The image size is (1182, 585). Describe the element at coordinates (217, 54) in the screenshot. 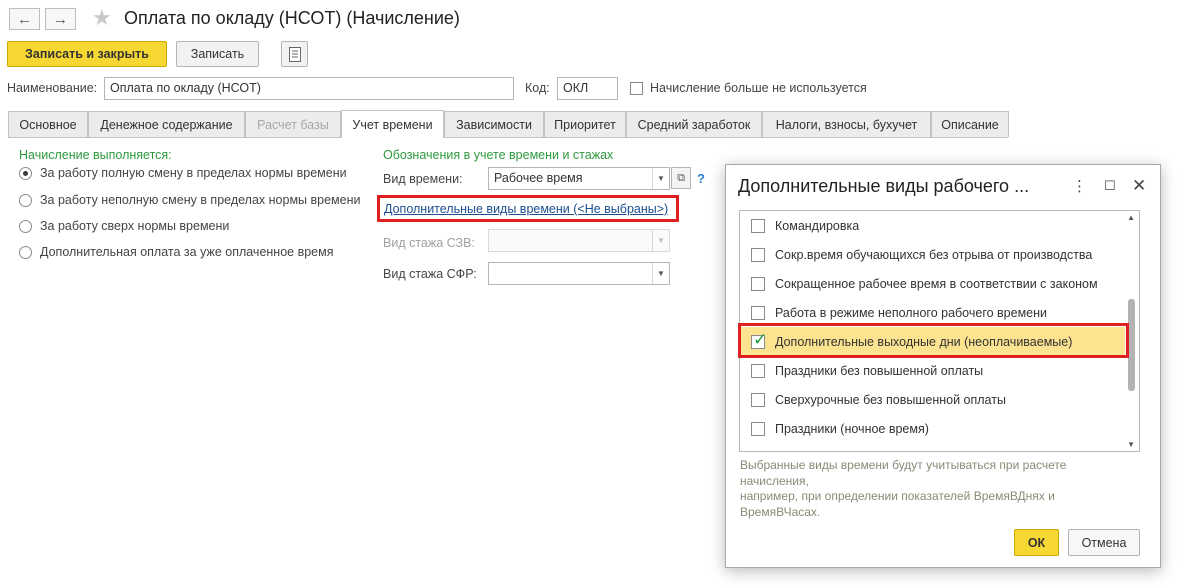

I see `save-button: Записать` at that location.